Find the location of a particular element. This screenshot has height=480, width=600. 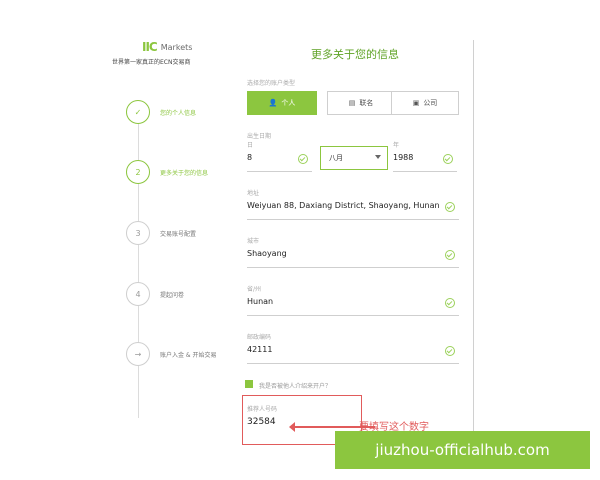

step-label: 交易账号配置 is located at coordinates (178, 234).